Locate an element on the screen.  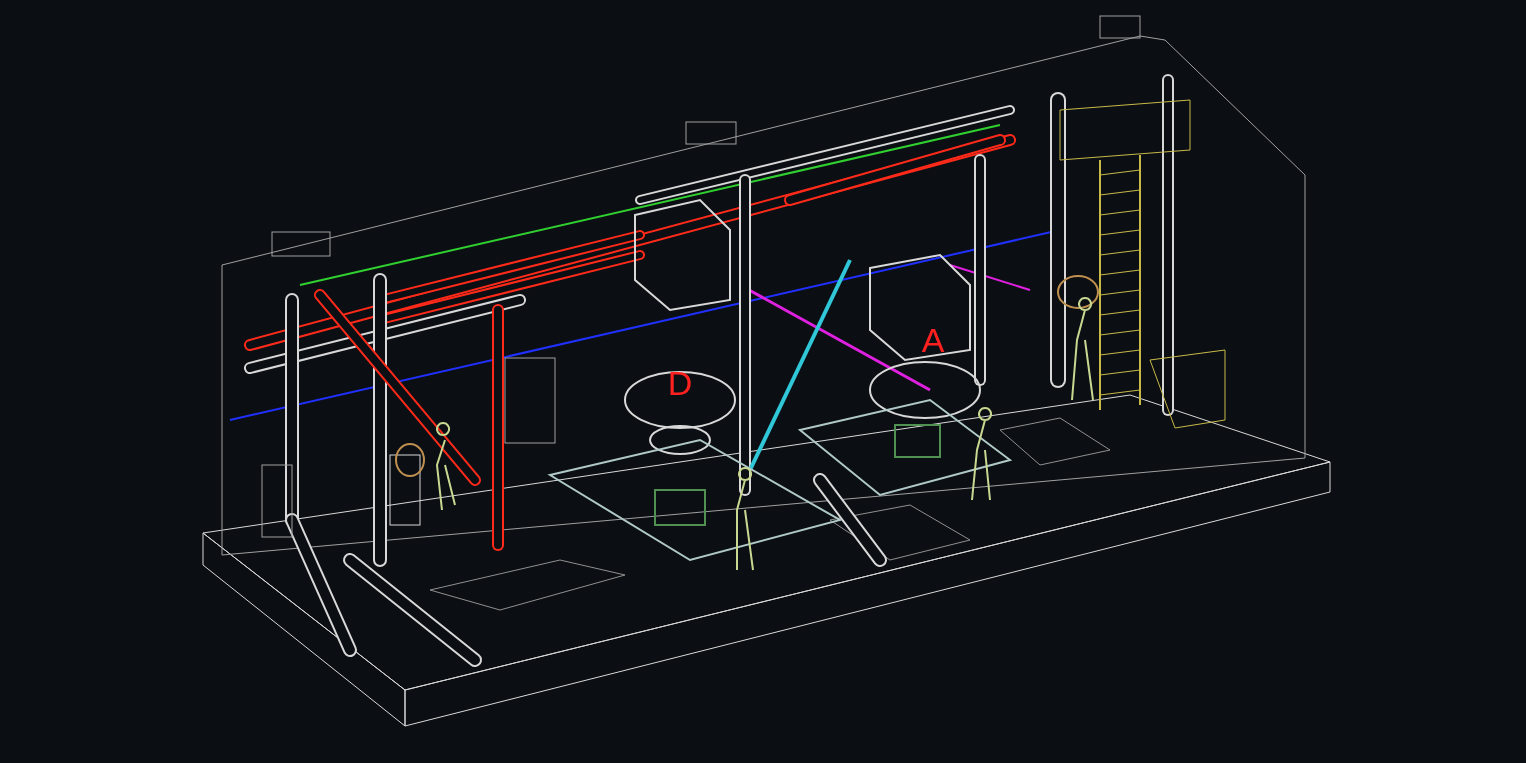
equipment-label: A is located at coordinates (933, 340).